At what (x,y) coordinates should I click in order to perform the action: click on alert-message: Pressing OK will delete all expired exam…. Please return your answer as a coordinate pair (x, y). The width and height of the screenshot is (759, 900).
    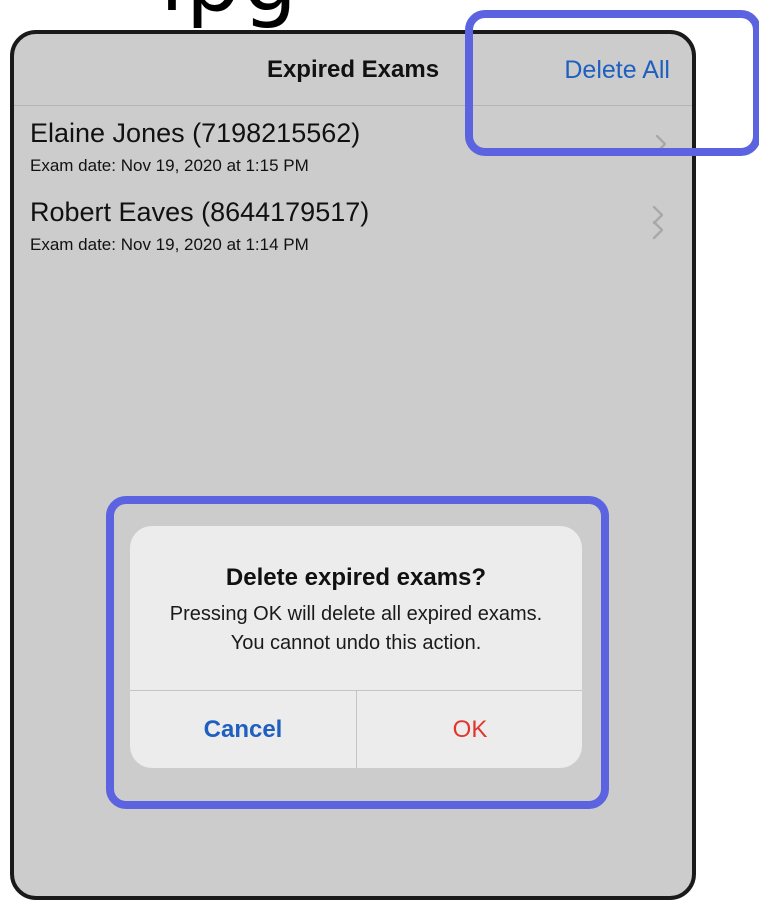
    Looking at the image, I should click on (356, 628).